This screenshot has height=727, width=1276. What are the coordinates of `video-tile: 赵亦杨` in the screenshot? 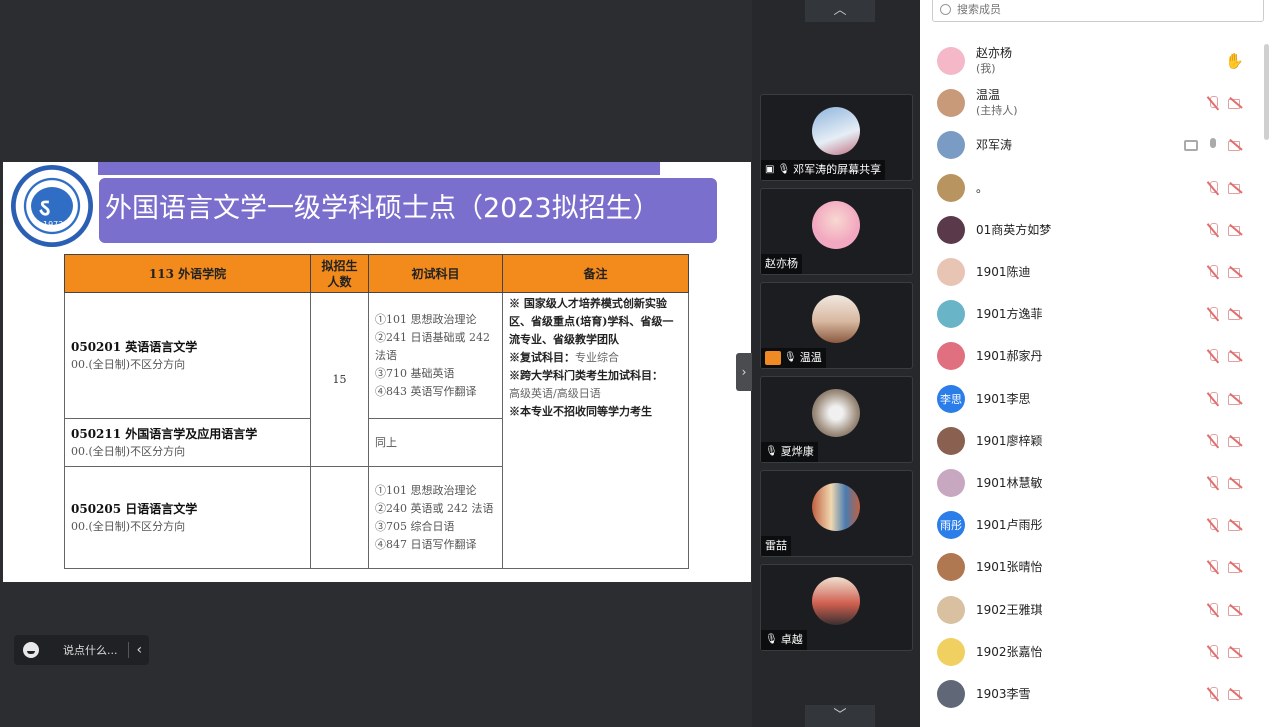 It's located at (836, 231).